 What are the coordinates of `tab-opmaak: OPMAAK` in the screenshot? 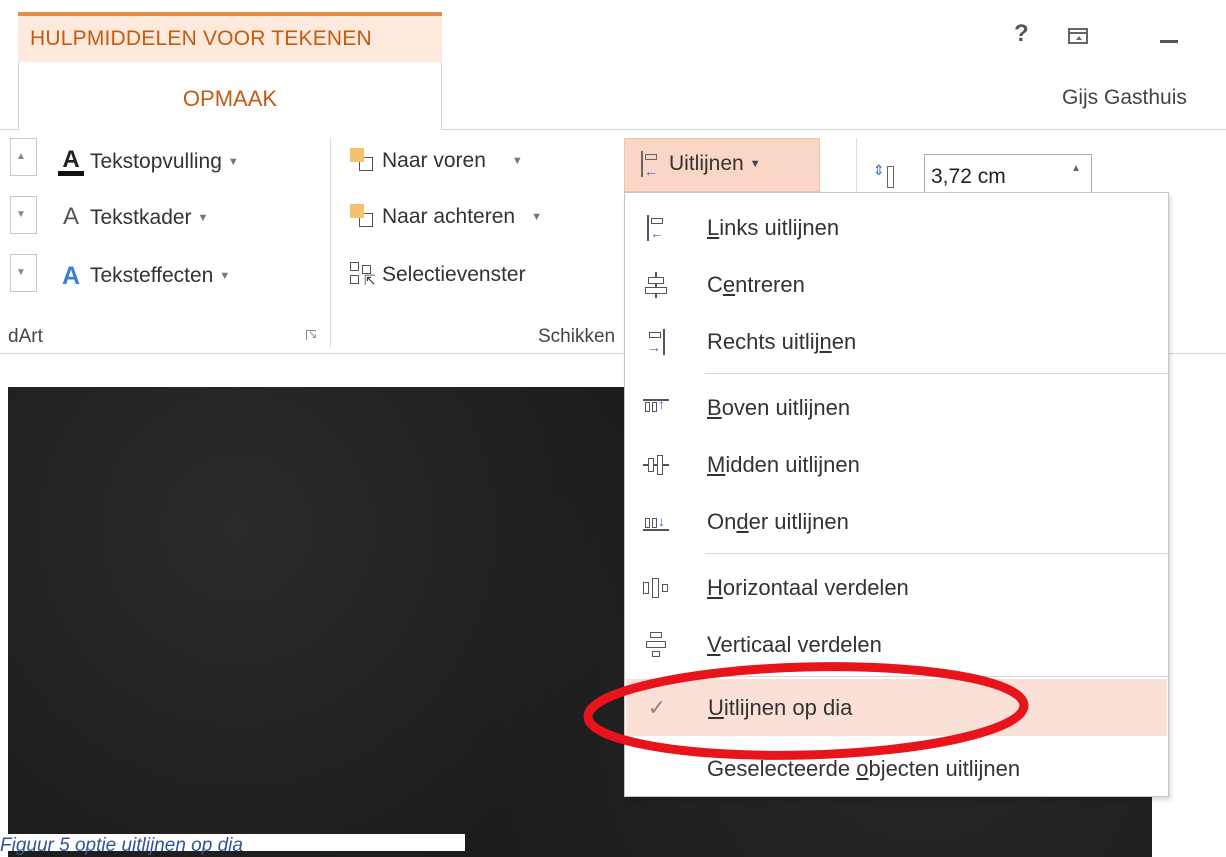 It's located at (230, 96).